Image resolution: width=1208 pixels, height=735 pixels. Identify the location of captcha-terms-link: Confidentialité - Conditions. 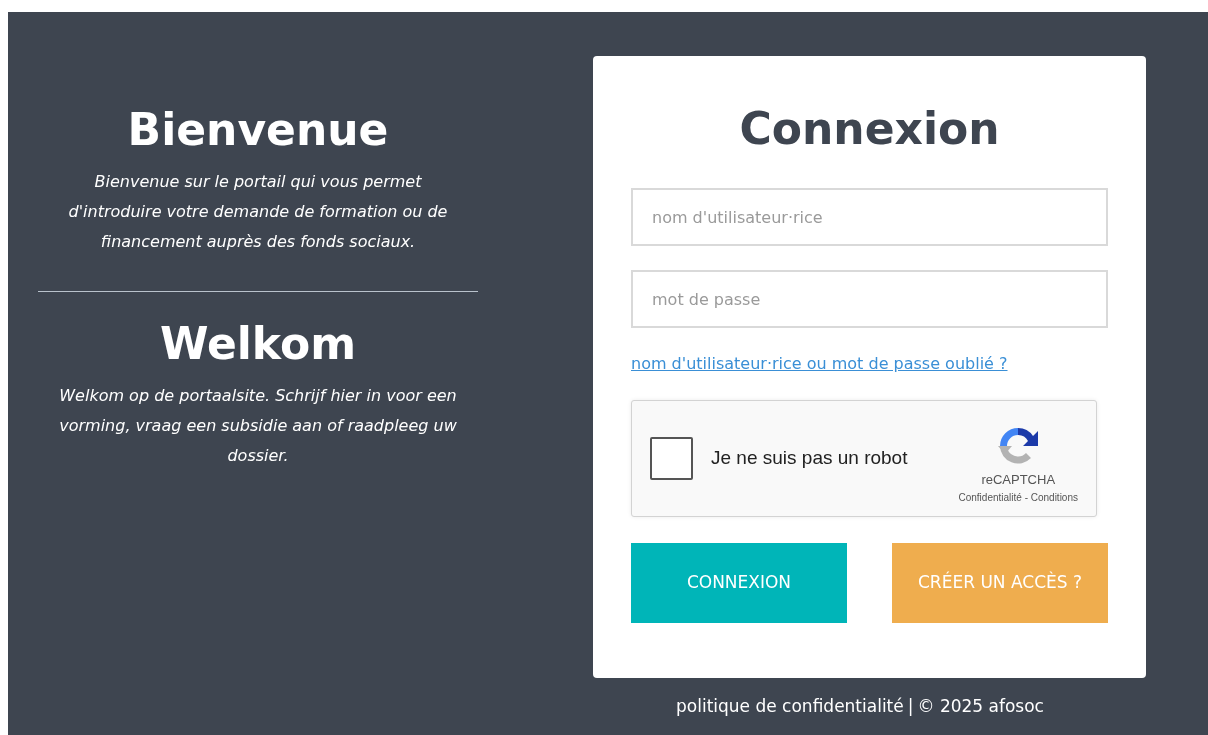
(1018, 497).